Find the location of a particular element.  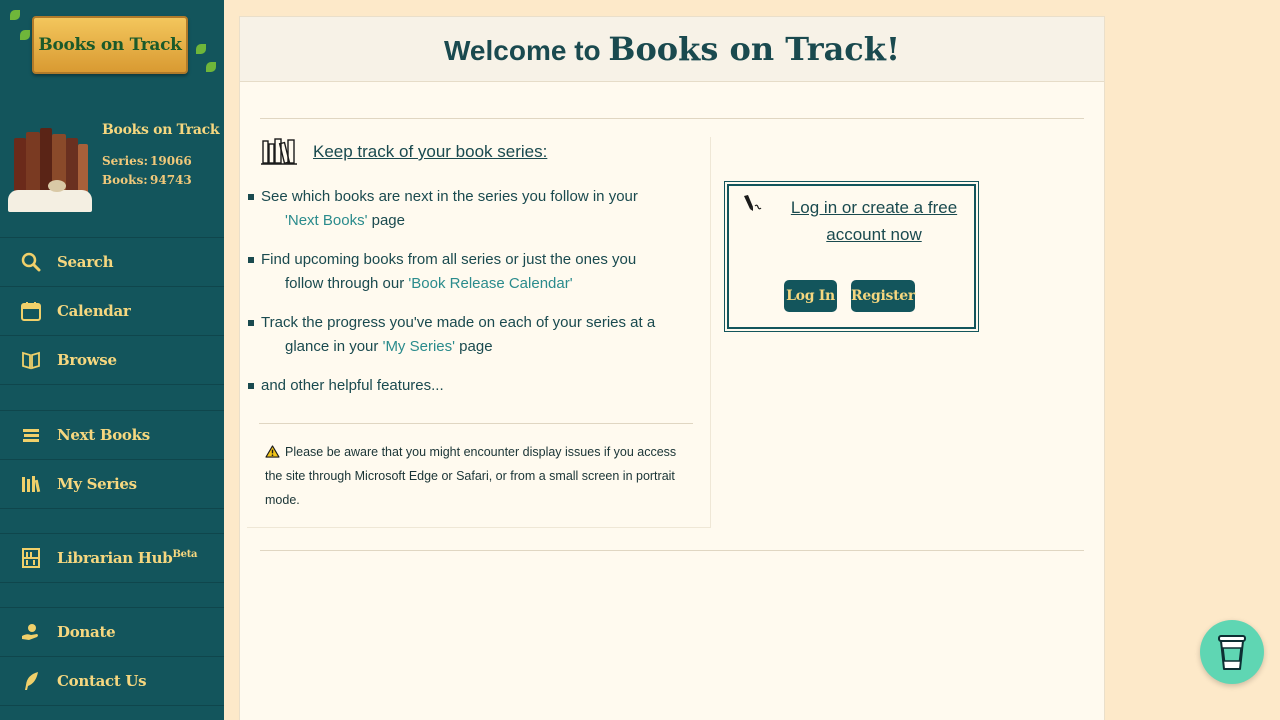

nav-item-search: Search is located at coordinates (112, 262).